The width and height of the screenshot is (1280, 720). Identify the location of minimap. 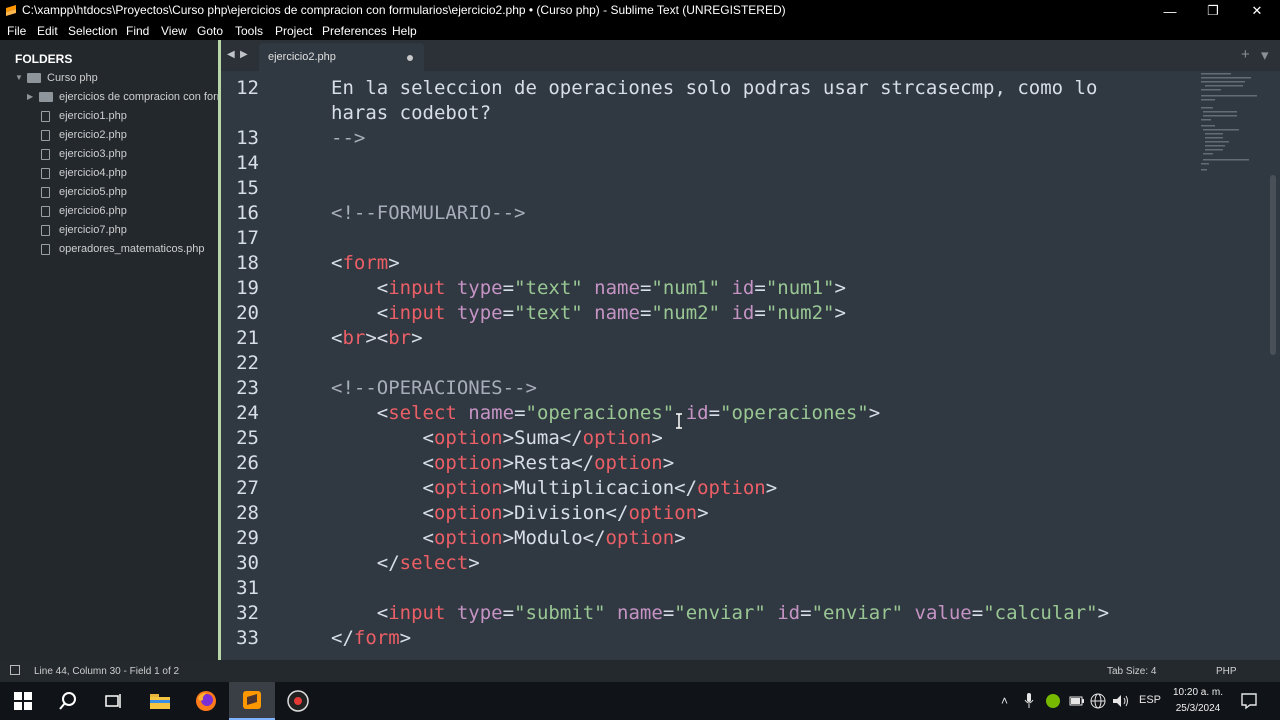
(1230, 131).